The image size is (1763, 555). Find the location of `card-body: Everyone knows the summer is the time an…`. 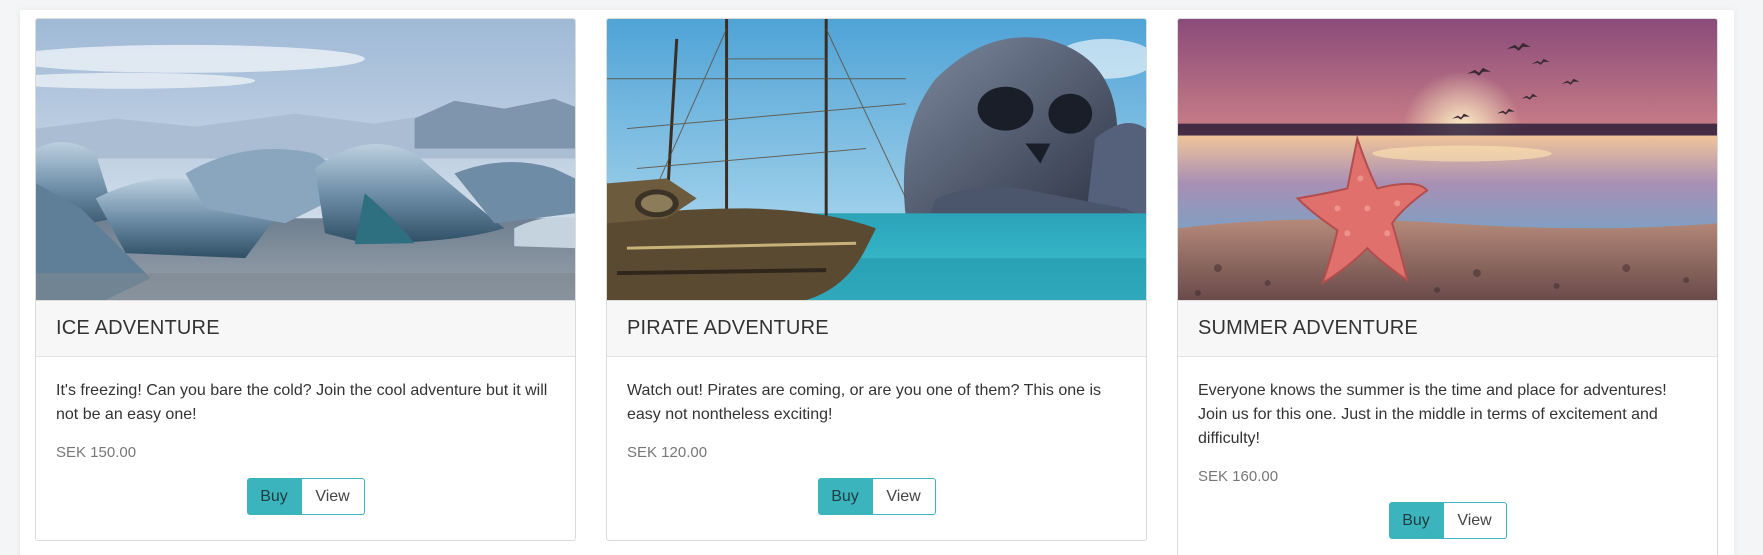

card-body: Everyone knows the summer is the time an… is located at coordinates (1447, 448).